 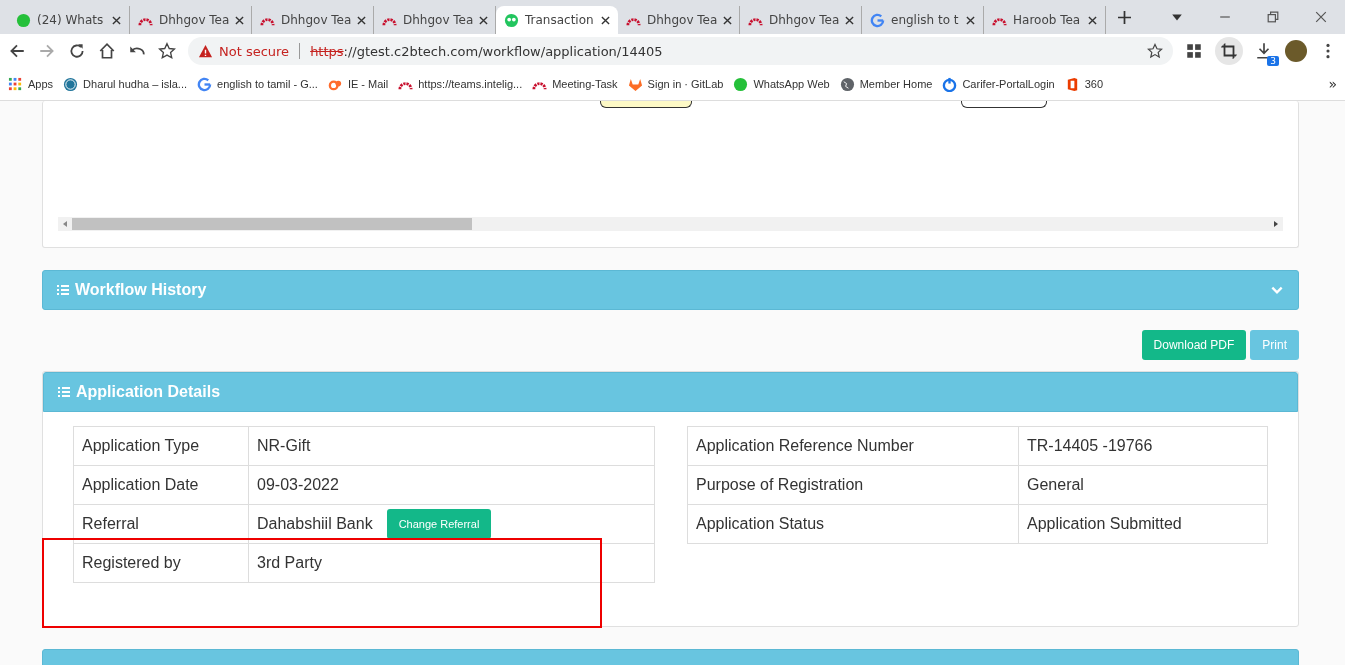 What do you see at coordinates (585, 84) in the screenshot?
I see `bookmark-label: Meeting-Task` at bounding box center [585, 84].